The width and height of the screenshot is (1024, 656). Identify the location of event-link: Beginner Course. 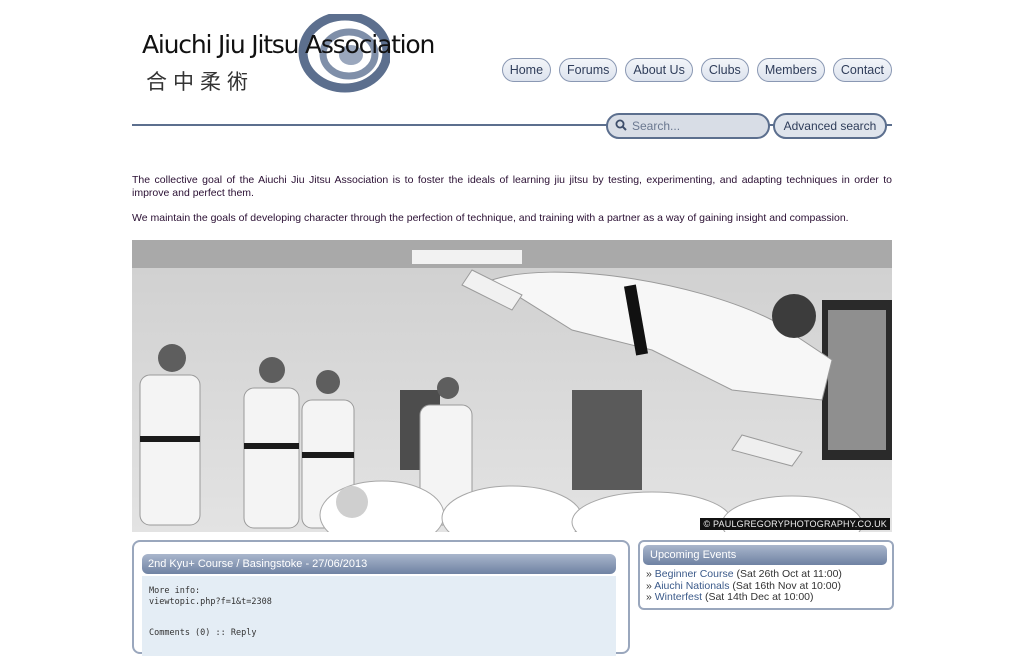
(694, 574).